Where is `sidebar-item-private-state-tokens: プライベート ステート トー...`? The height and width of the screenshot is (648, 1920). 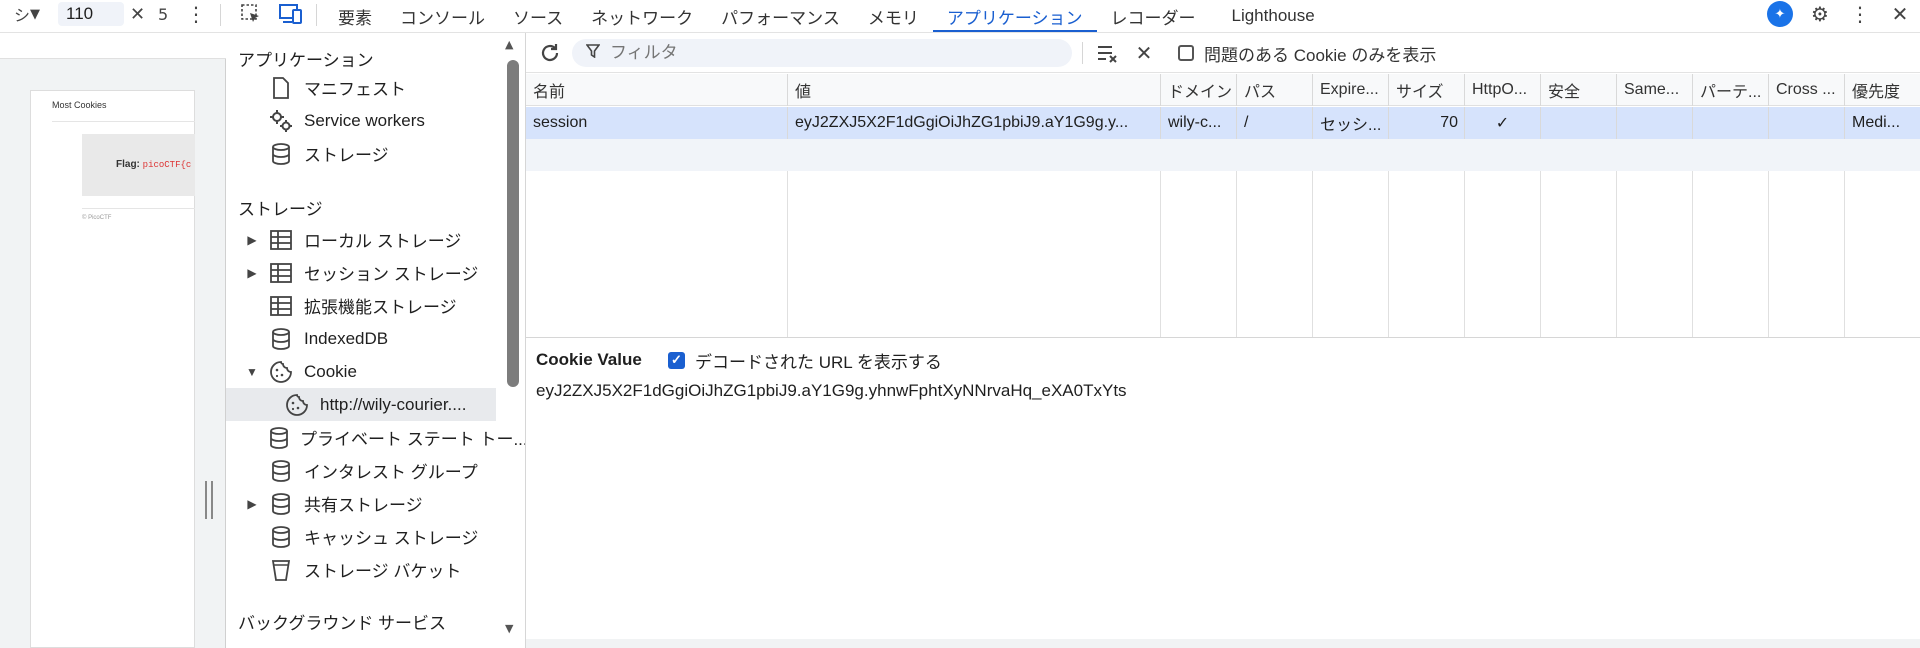
sidebar-item-private-state-tokens: プライベート ステート トー... is located at coordinates (375, 437).